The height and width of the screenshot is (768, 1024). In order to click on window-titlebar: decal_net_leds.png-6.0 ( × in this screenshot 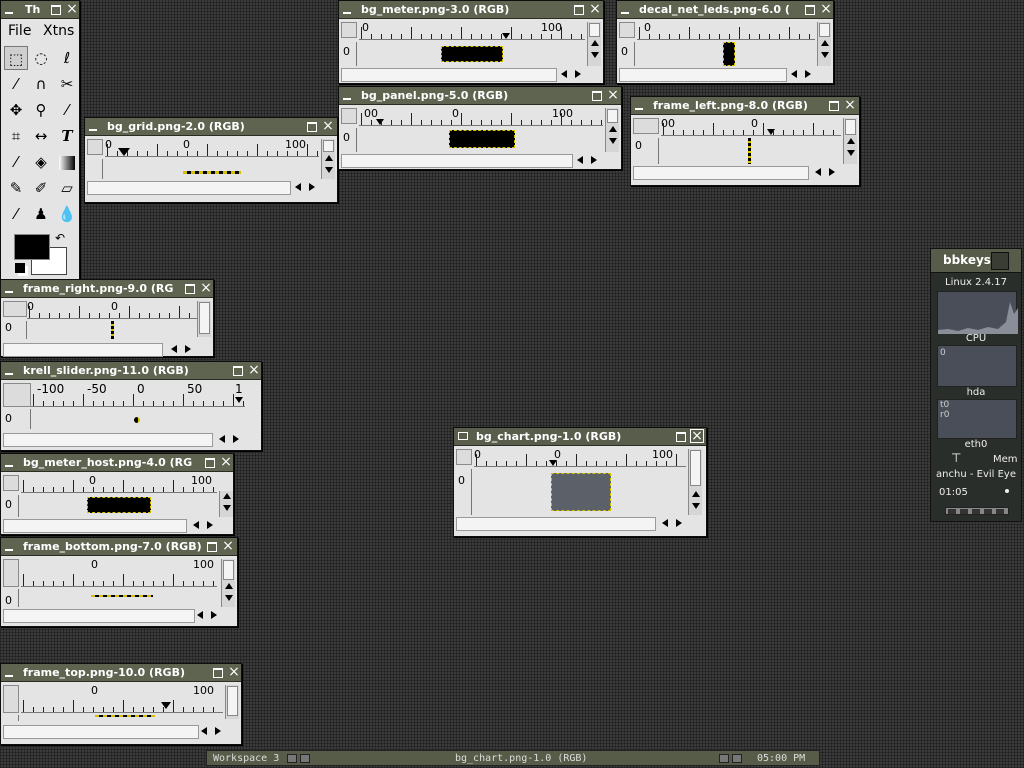, I will do `click(725, 10)`.